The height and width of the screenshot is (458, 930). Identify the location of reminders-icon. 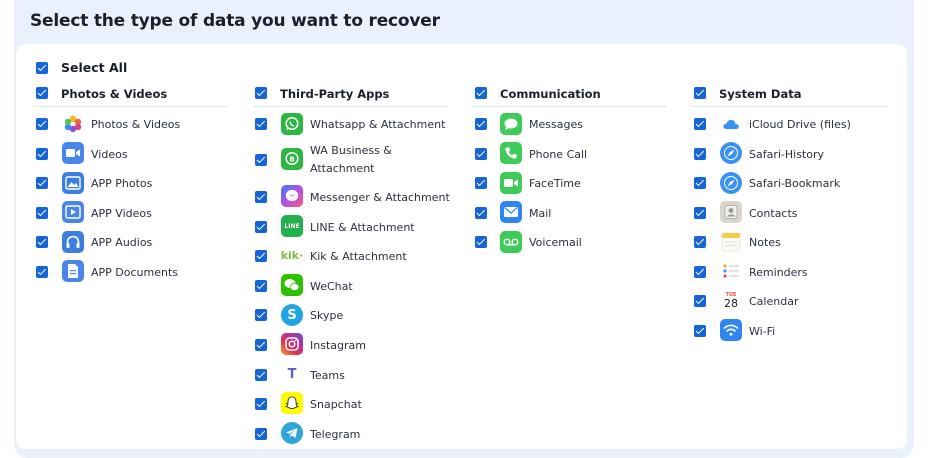
(731, 271).